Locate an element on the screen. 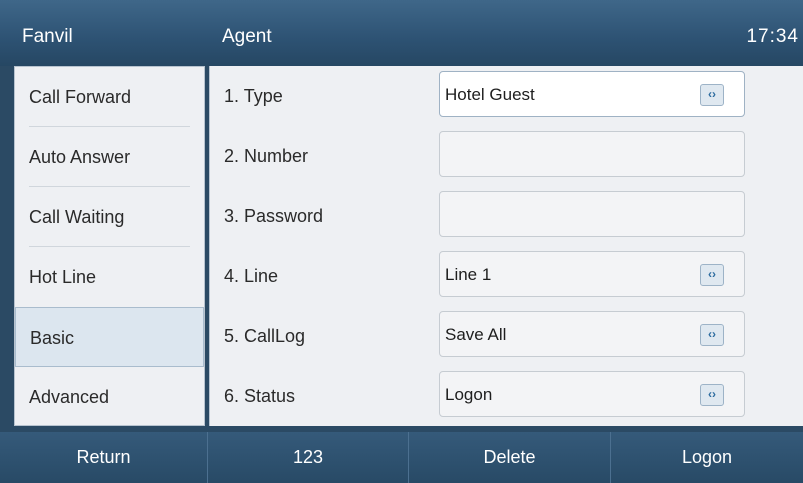 This screenshot has width=803, height=483. sidebar-item-label: Auto Answer is located at coordinates (80, 157).